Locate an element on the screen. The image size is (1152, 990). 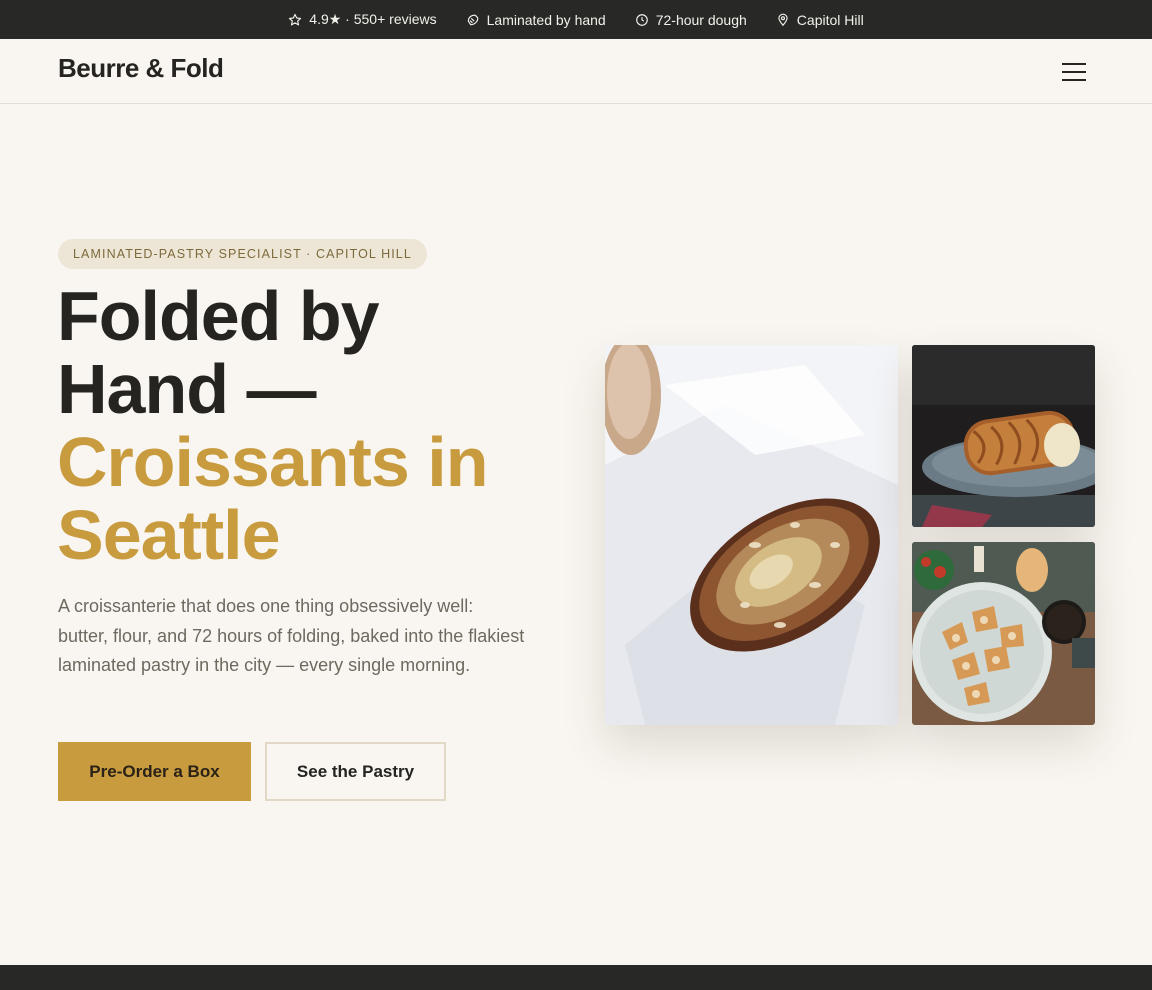
fold-icon is located at coordinates (472, 19).